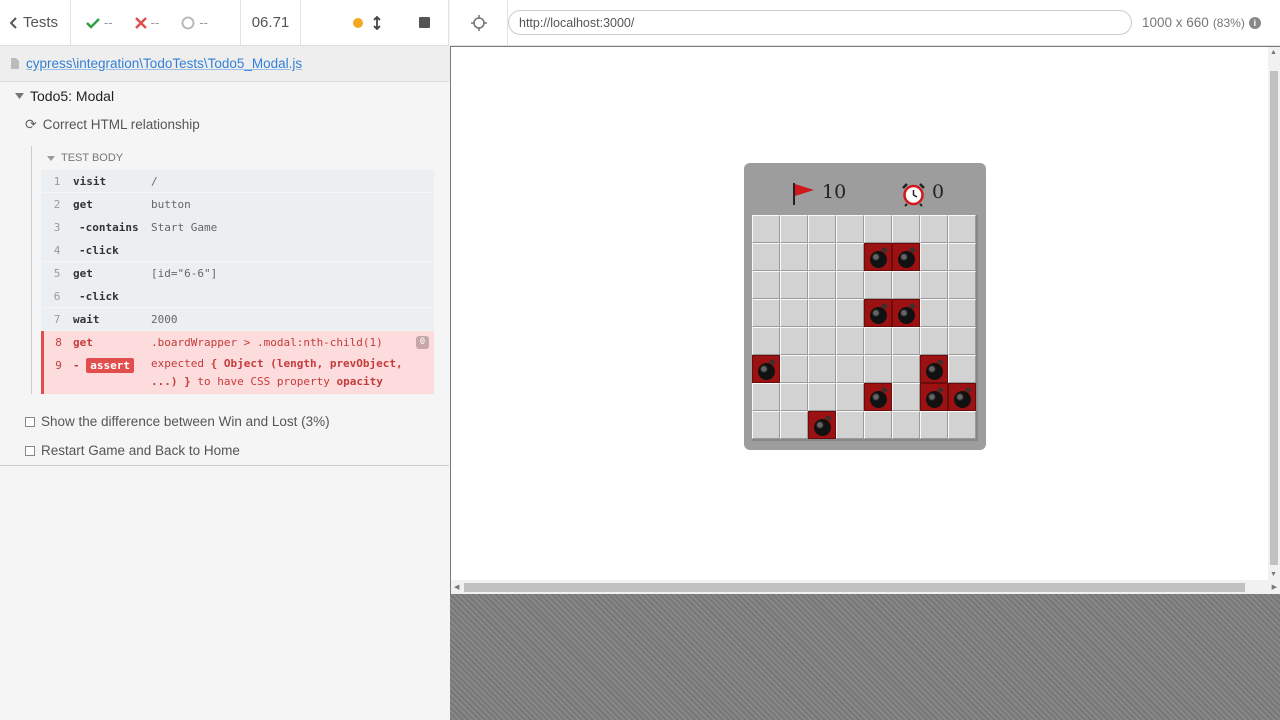 This screenshot has height=720, width=1280. Describe the element at coordinates (181, 363) in the screenshot. I see `assert-msg-part: expected` at that location.